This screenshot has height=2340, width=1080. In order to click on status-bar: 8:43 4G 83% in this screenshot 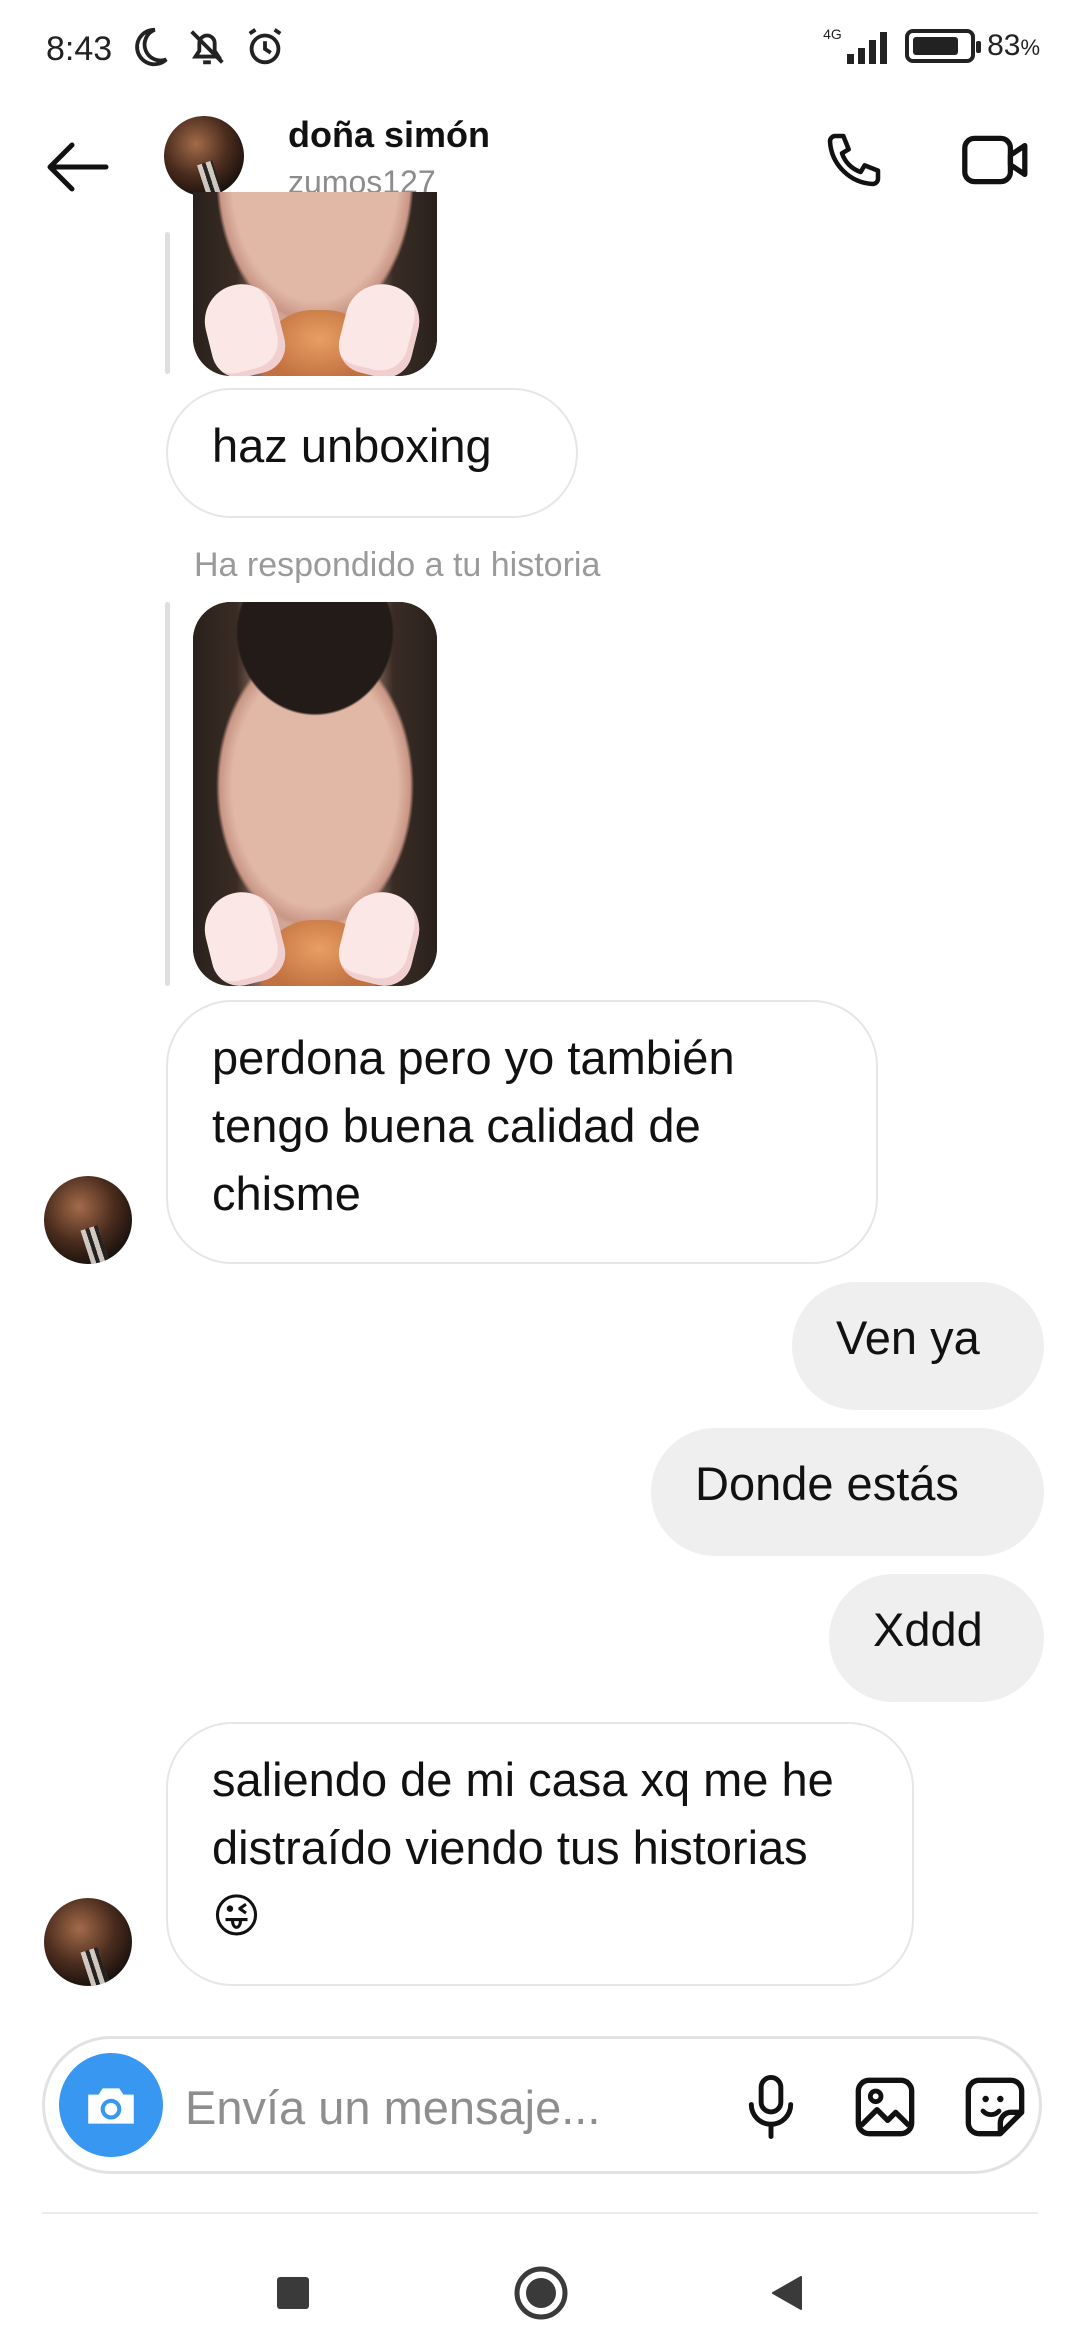, I will do `click(540, 50)`.